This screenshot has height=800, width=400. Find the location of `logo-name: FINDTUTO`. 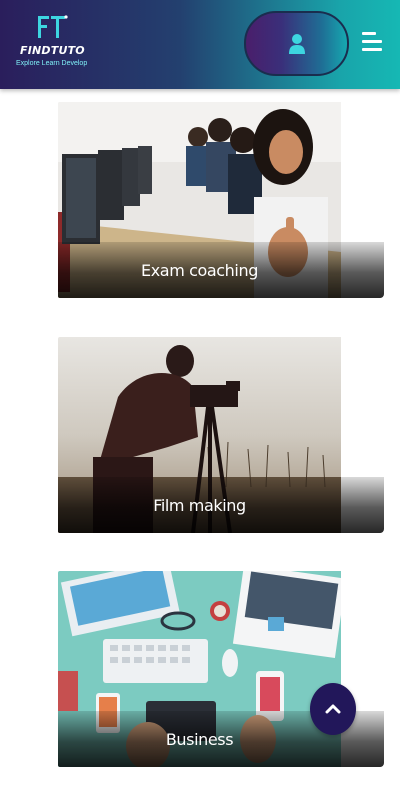

logo-name: FINDTUTO is located at coordinates (52, 50).